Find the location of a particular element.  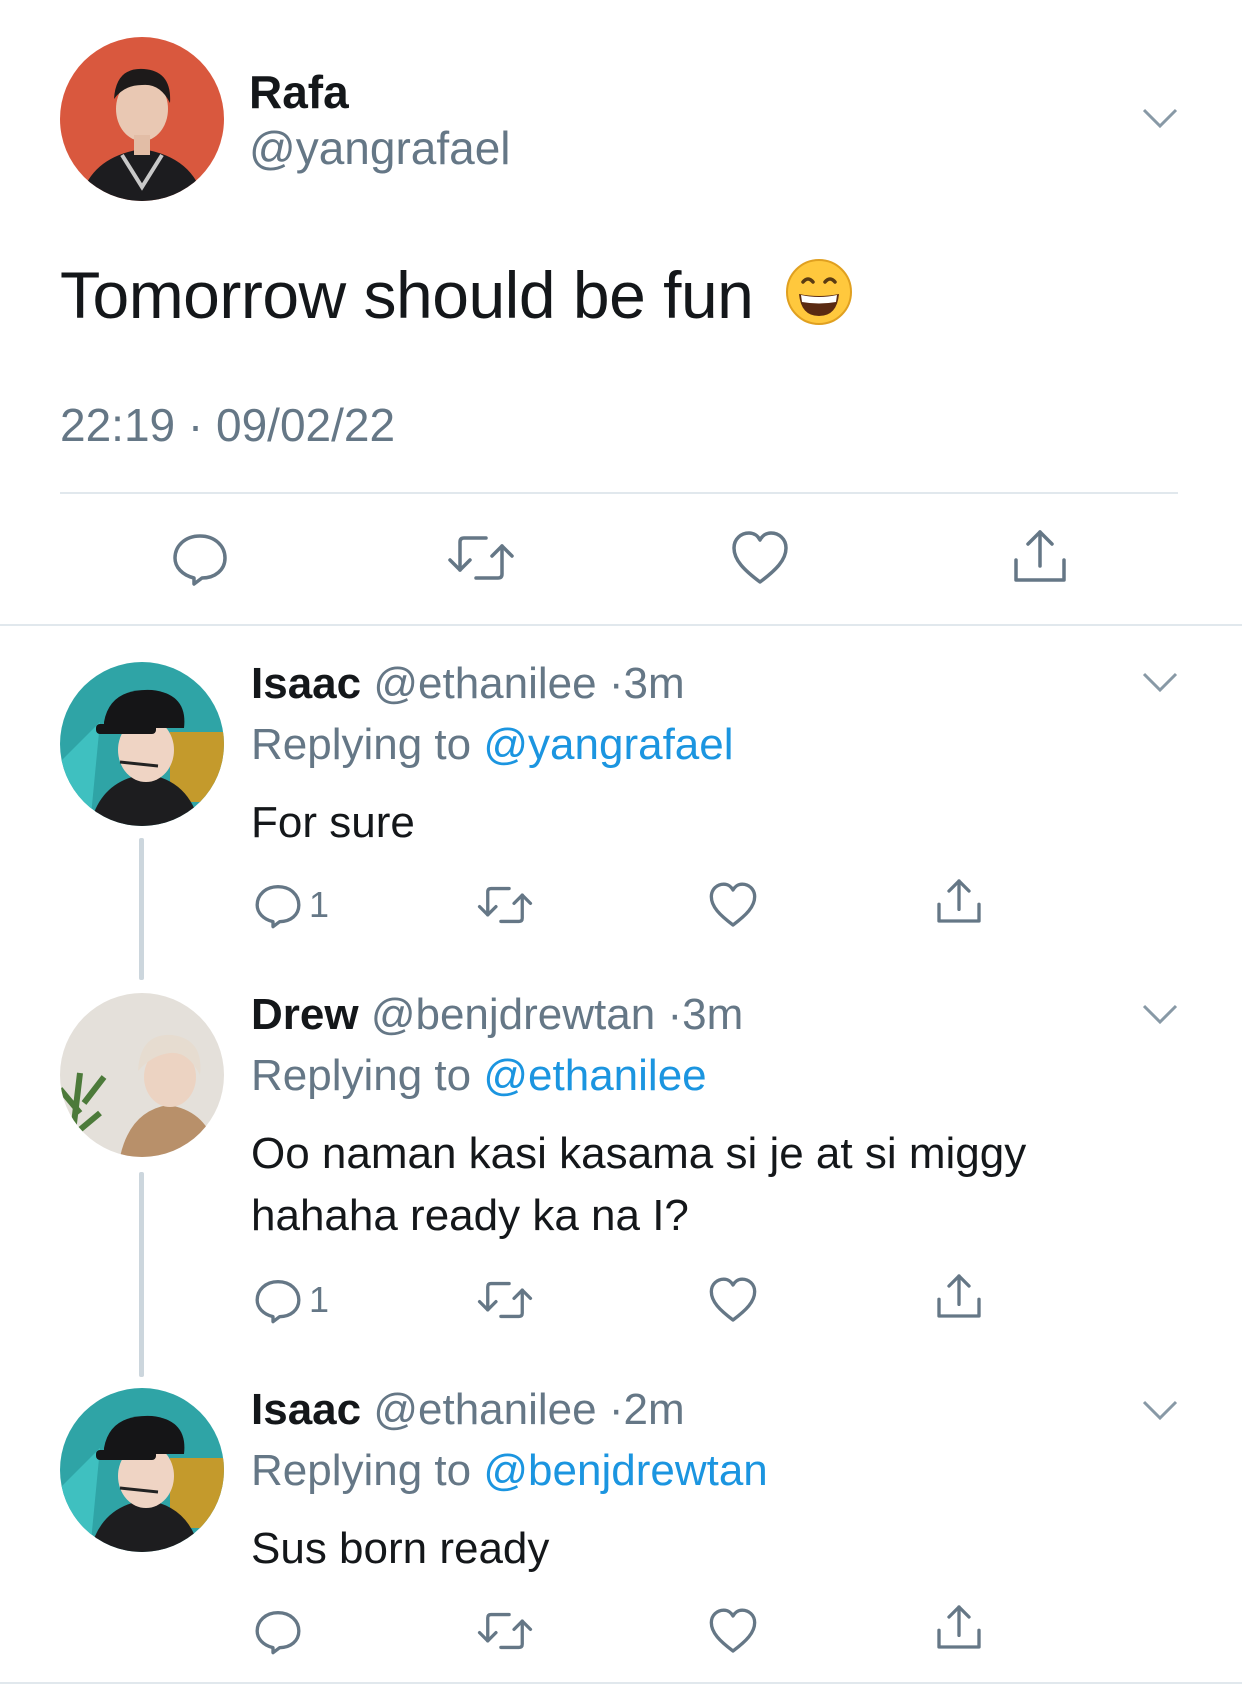

reply-author-handle: @benjdrewtan is located at coordinates (513, 1014).